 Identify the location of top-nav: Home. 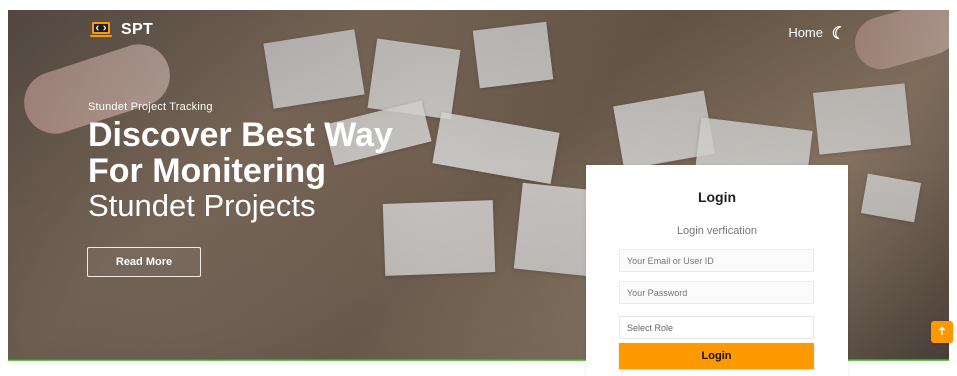
(817, 32).